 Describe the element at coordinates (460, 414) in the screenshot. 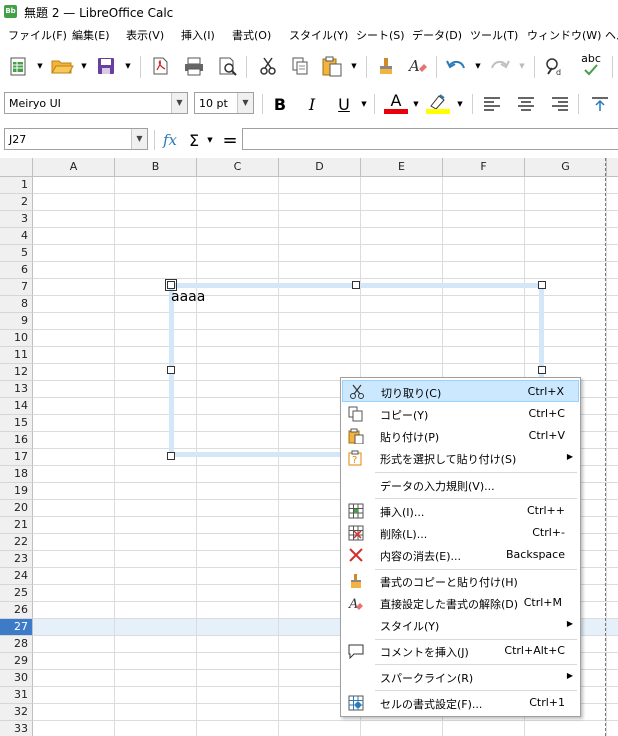

I see `ctx-copy: コピー(Y) Ctrl+C` at that location.